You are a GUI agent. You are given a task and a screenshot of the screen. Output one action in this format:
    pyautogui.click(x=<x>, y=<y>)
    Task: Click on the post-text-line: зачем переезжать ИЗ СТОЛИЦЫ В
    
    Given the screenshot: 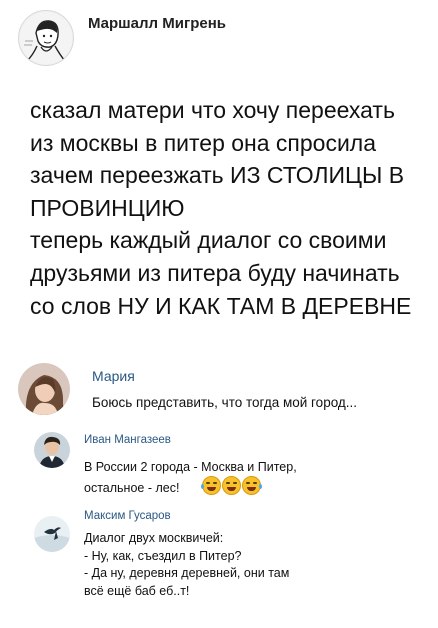 What is the action you would take?
    pyautogui.click(x=217, y=175)
    